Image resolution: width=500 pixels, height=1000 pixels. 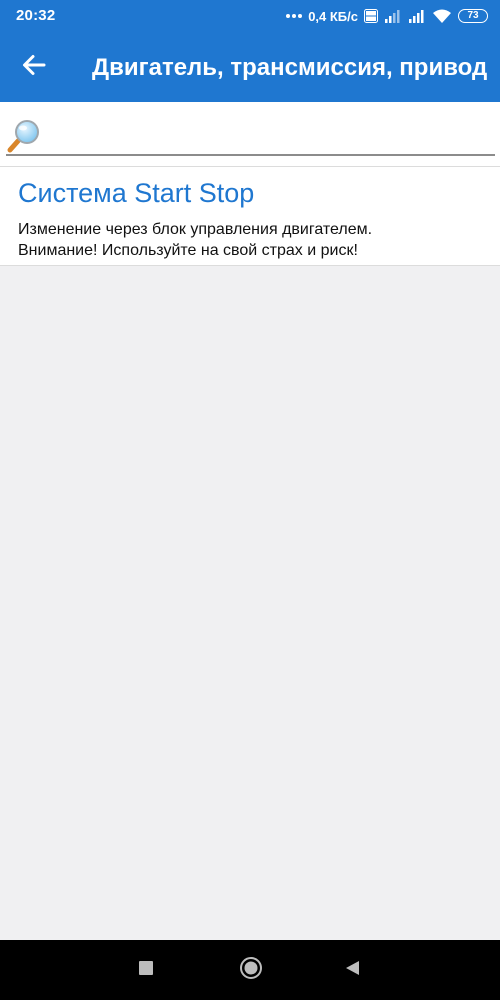 I want to click on system-back-button, so click(x=352, y=970).